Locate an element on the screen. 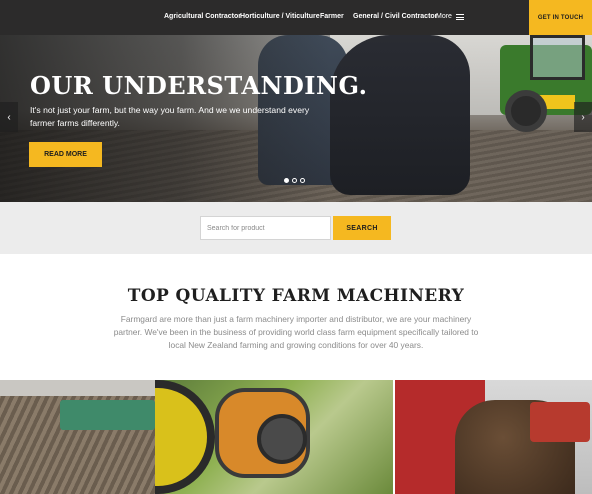  image-sky is located at coordinates (77, 388).